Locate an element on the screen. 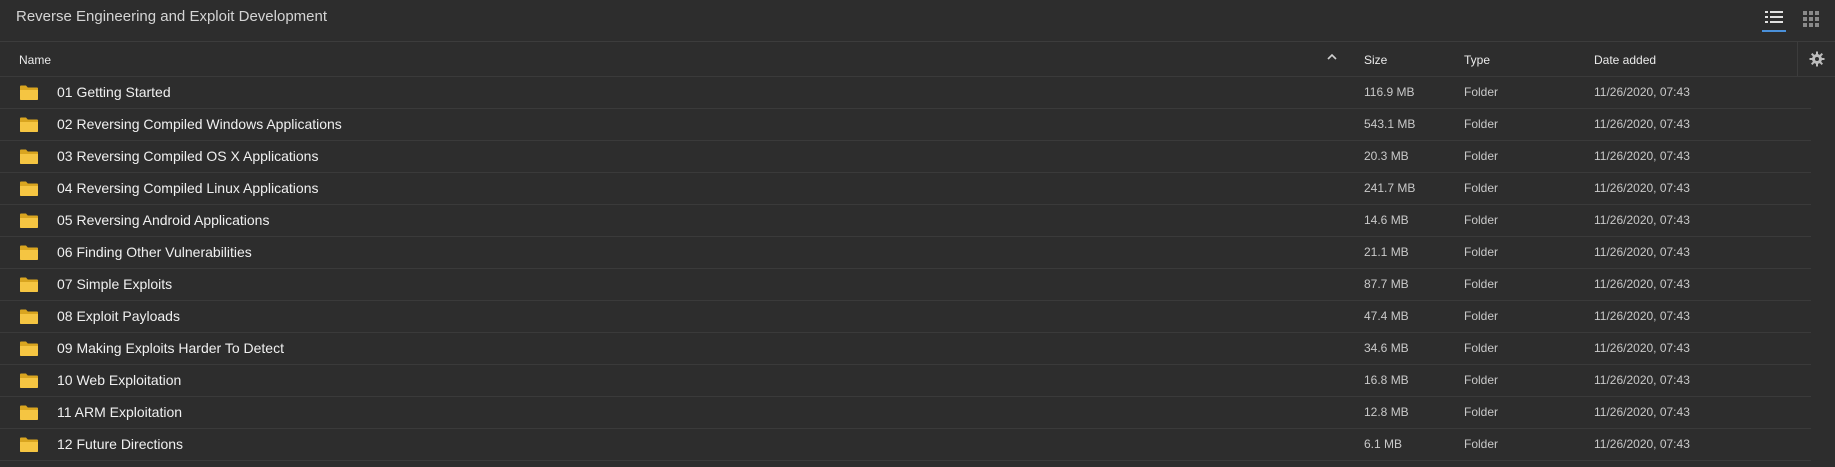 The height and width of the screenshot is (467, 1835). file-name: 06 Finding Other Vulnerabilities is located at coordinates (154, 252).